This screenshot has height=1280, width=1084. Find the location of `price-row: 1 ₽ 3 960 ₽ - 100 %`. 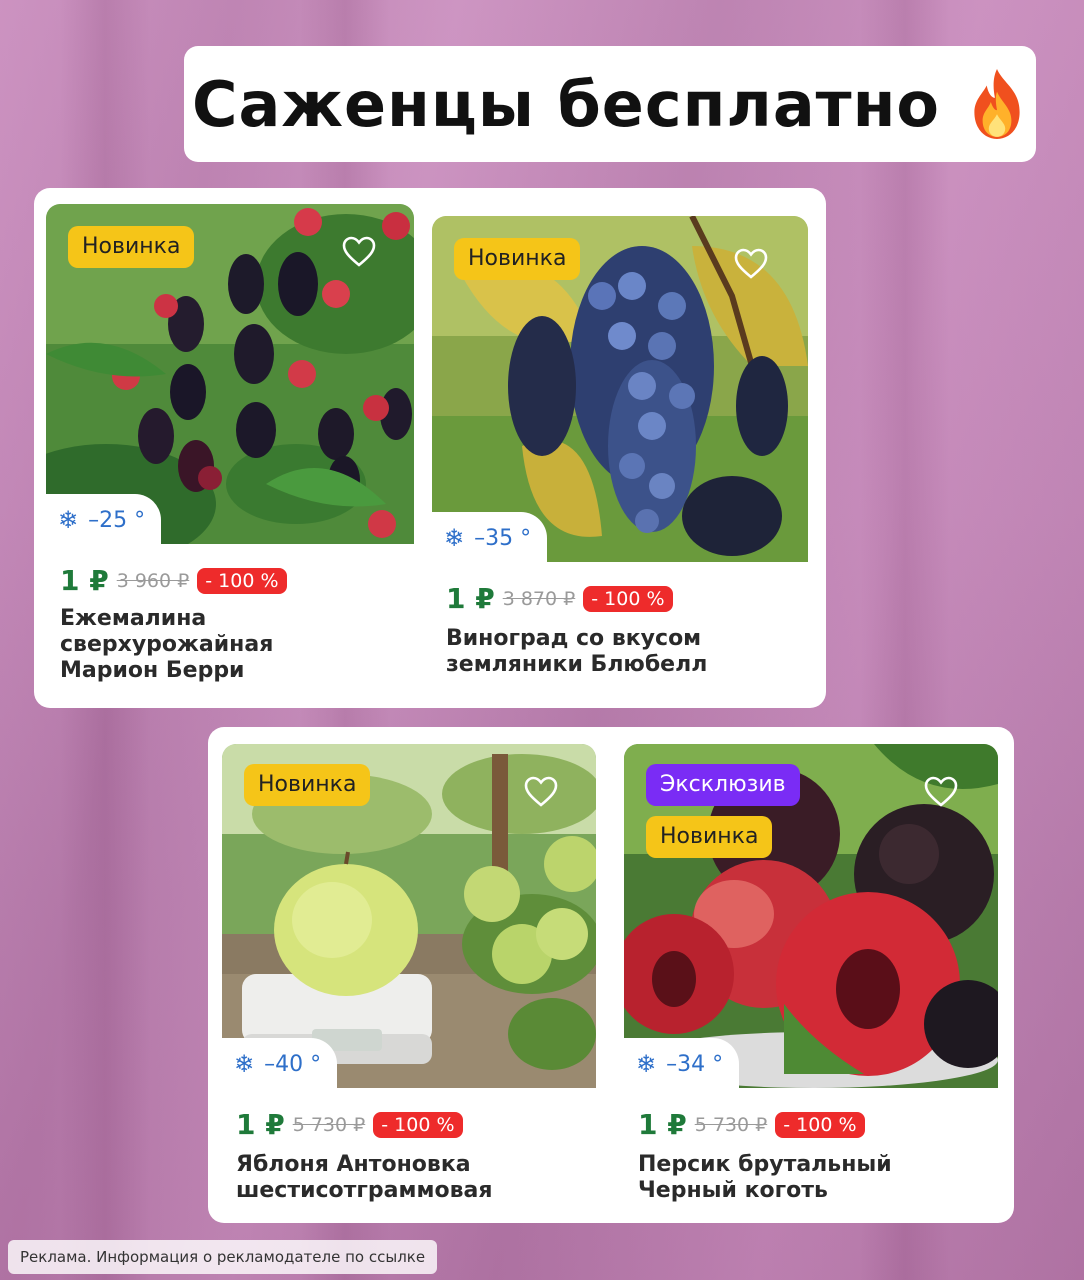

price-row: 1 ₽ 3 960 ₽ - 100 % is located at coordinates (173, 580).